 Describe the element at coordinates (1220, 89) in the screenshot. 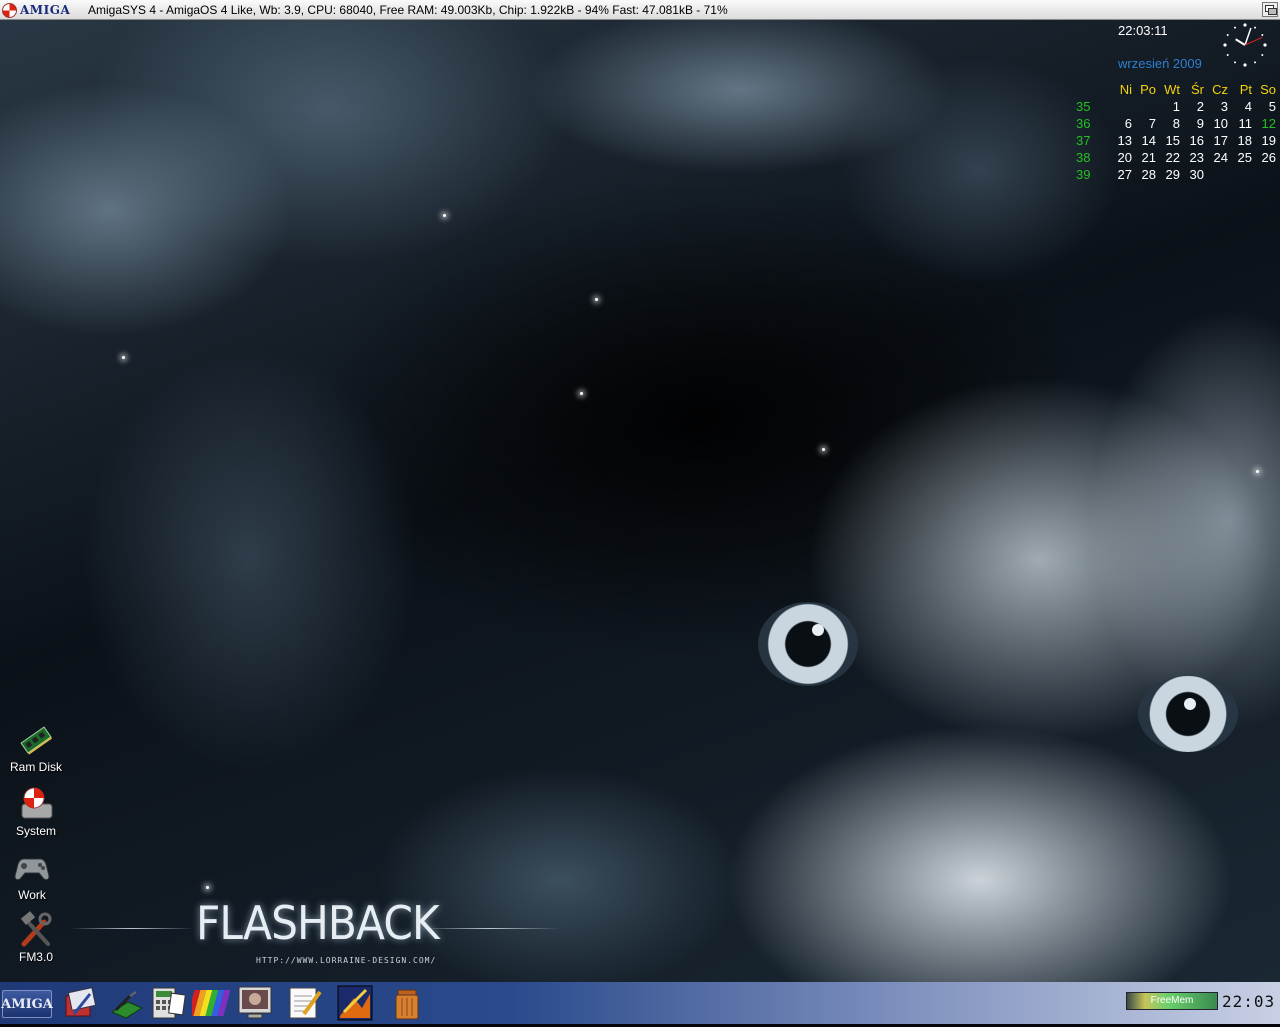

I see `calendar-day-header: Cz` at that location.